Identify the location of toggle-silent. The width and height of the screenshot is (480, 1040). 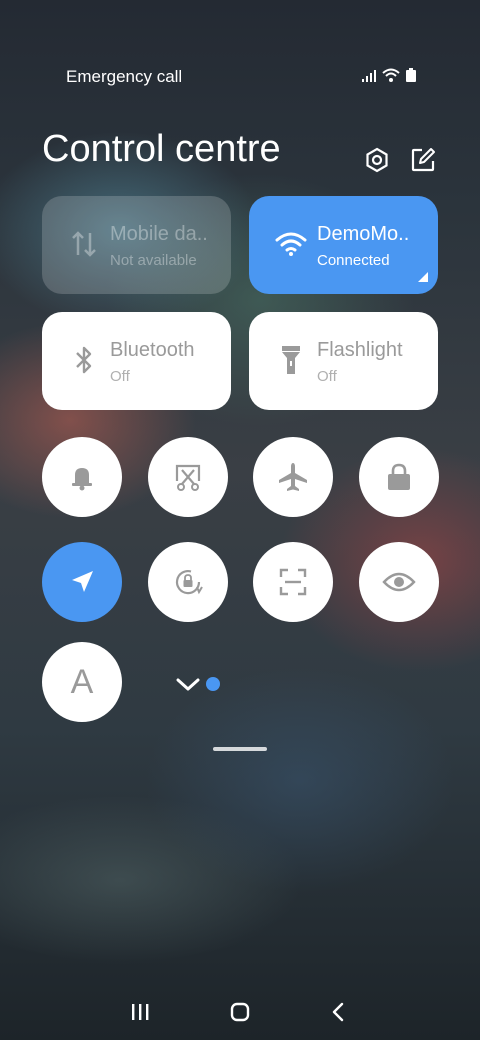
(82, 477).